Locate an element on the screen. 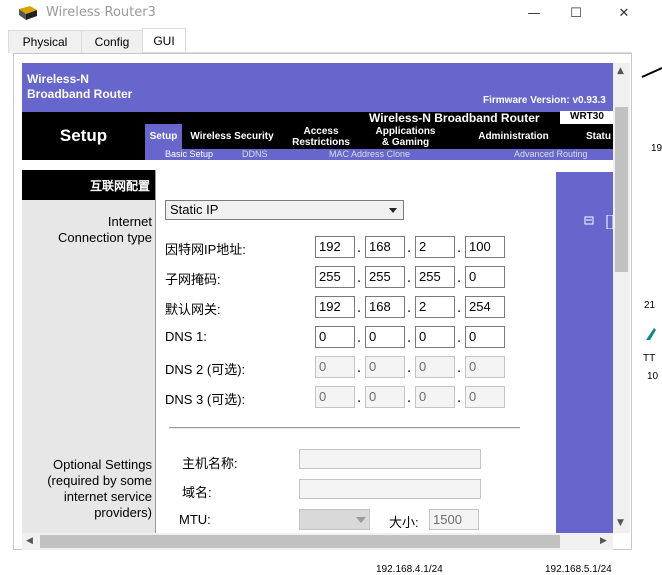 The height and width of the screenshot is (575, 662). nav-setup: Setup is located at coordinates (163, 136).